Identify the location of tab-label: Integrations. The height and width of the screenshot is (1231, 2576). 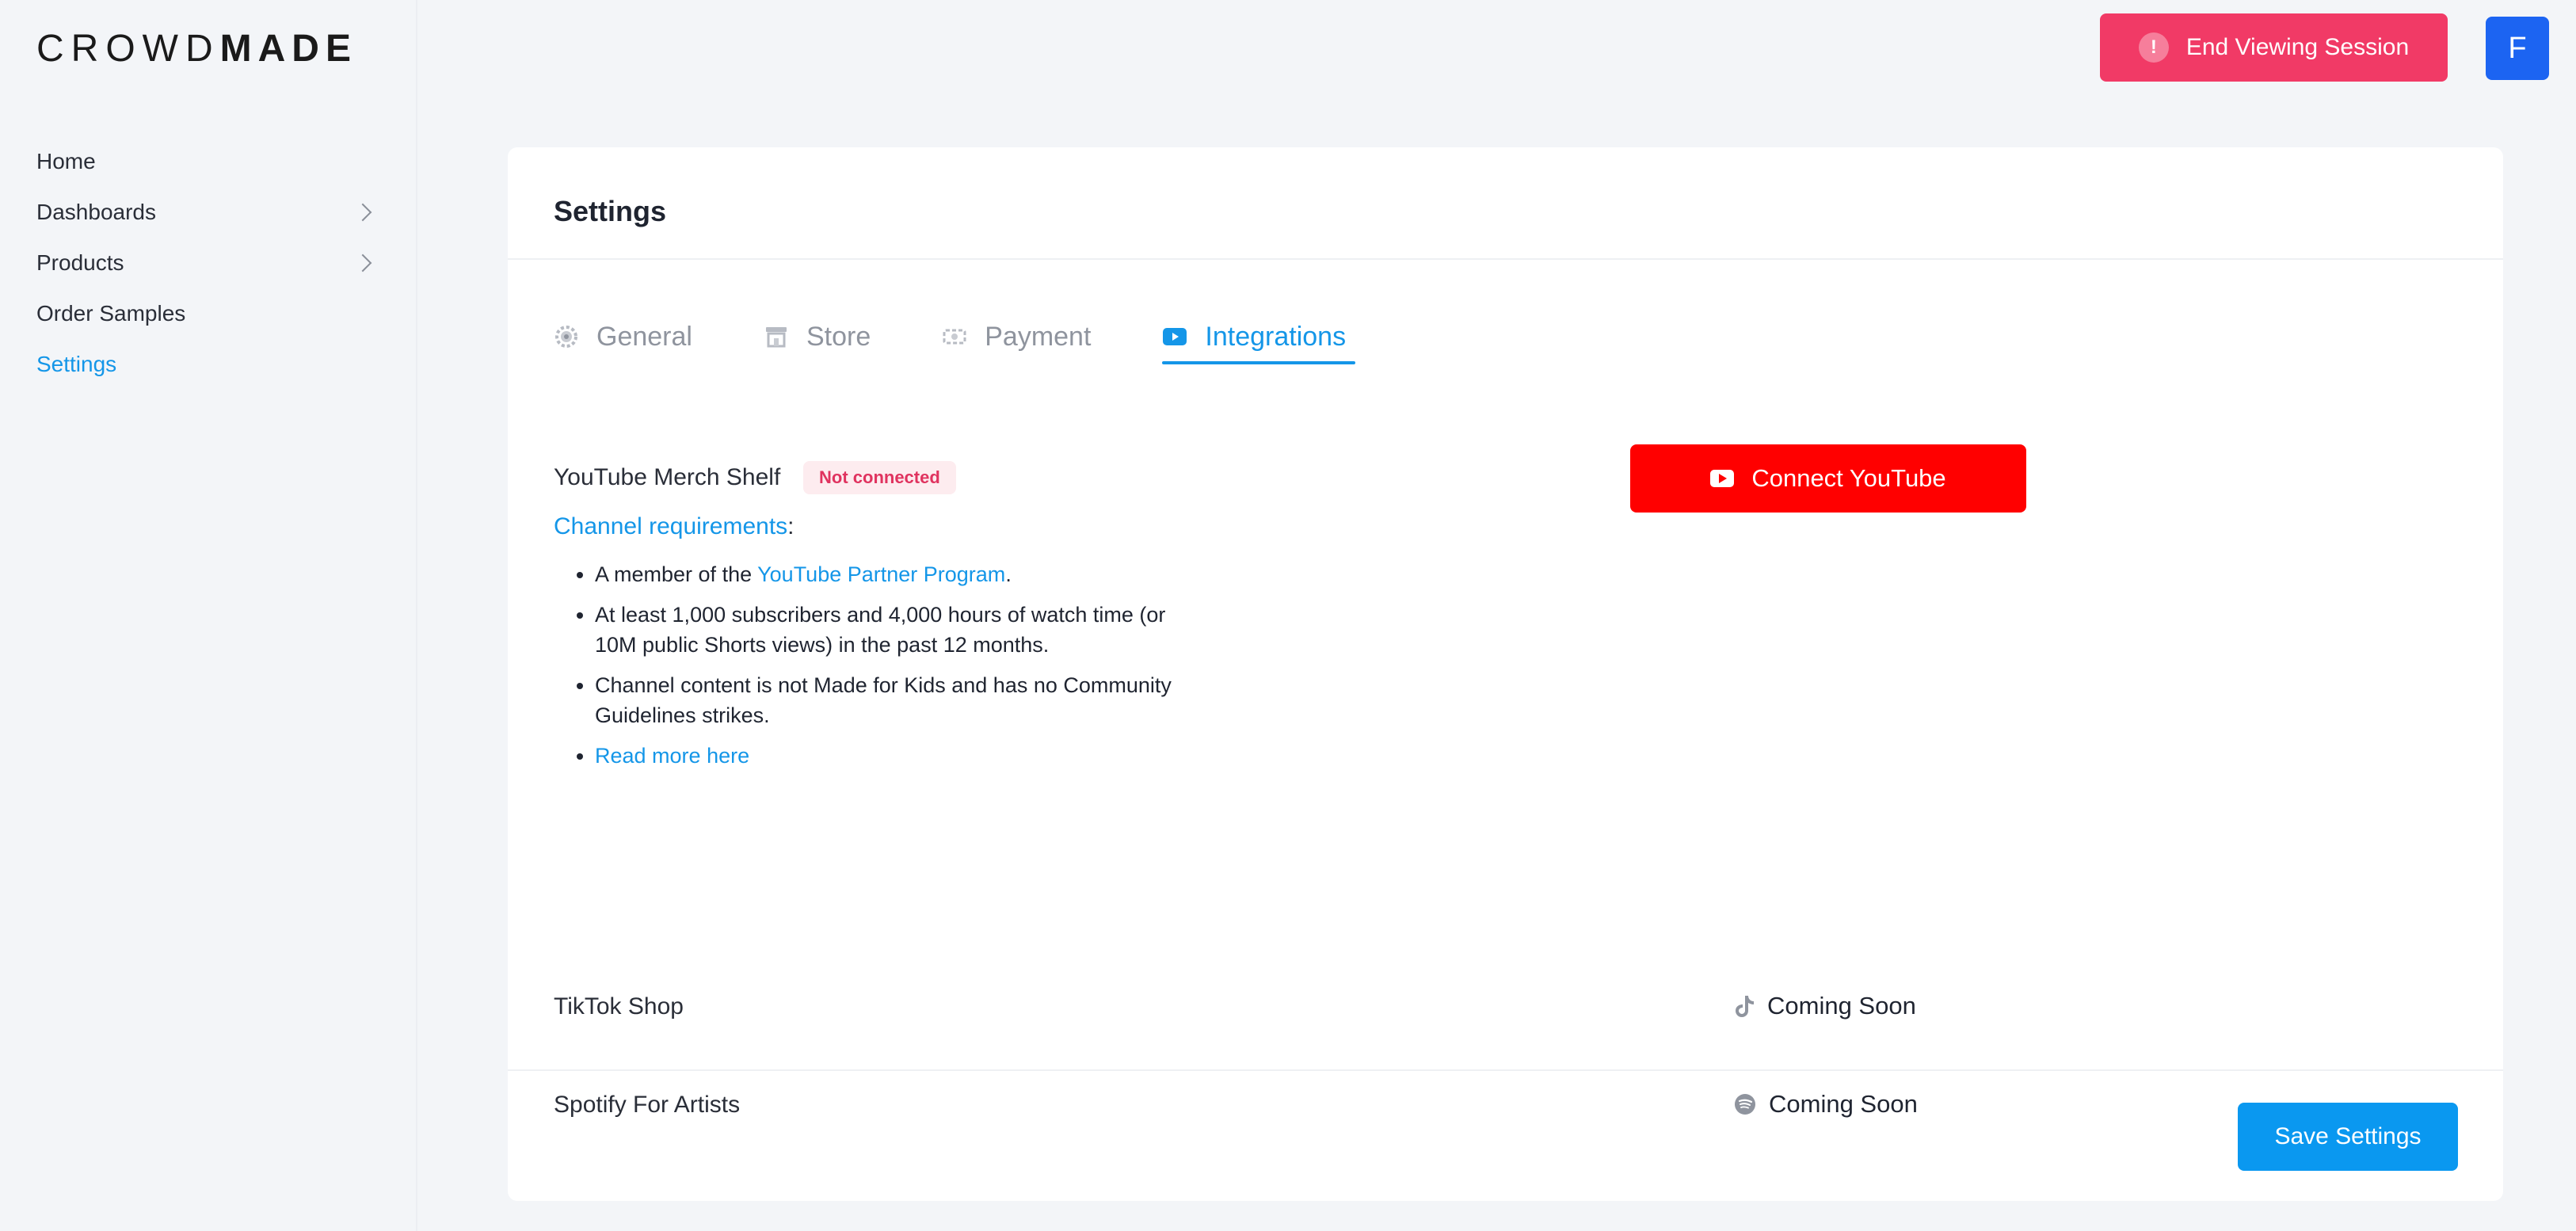
(1276, 336).